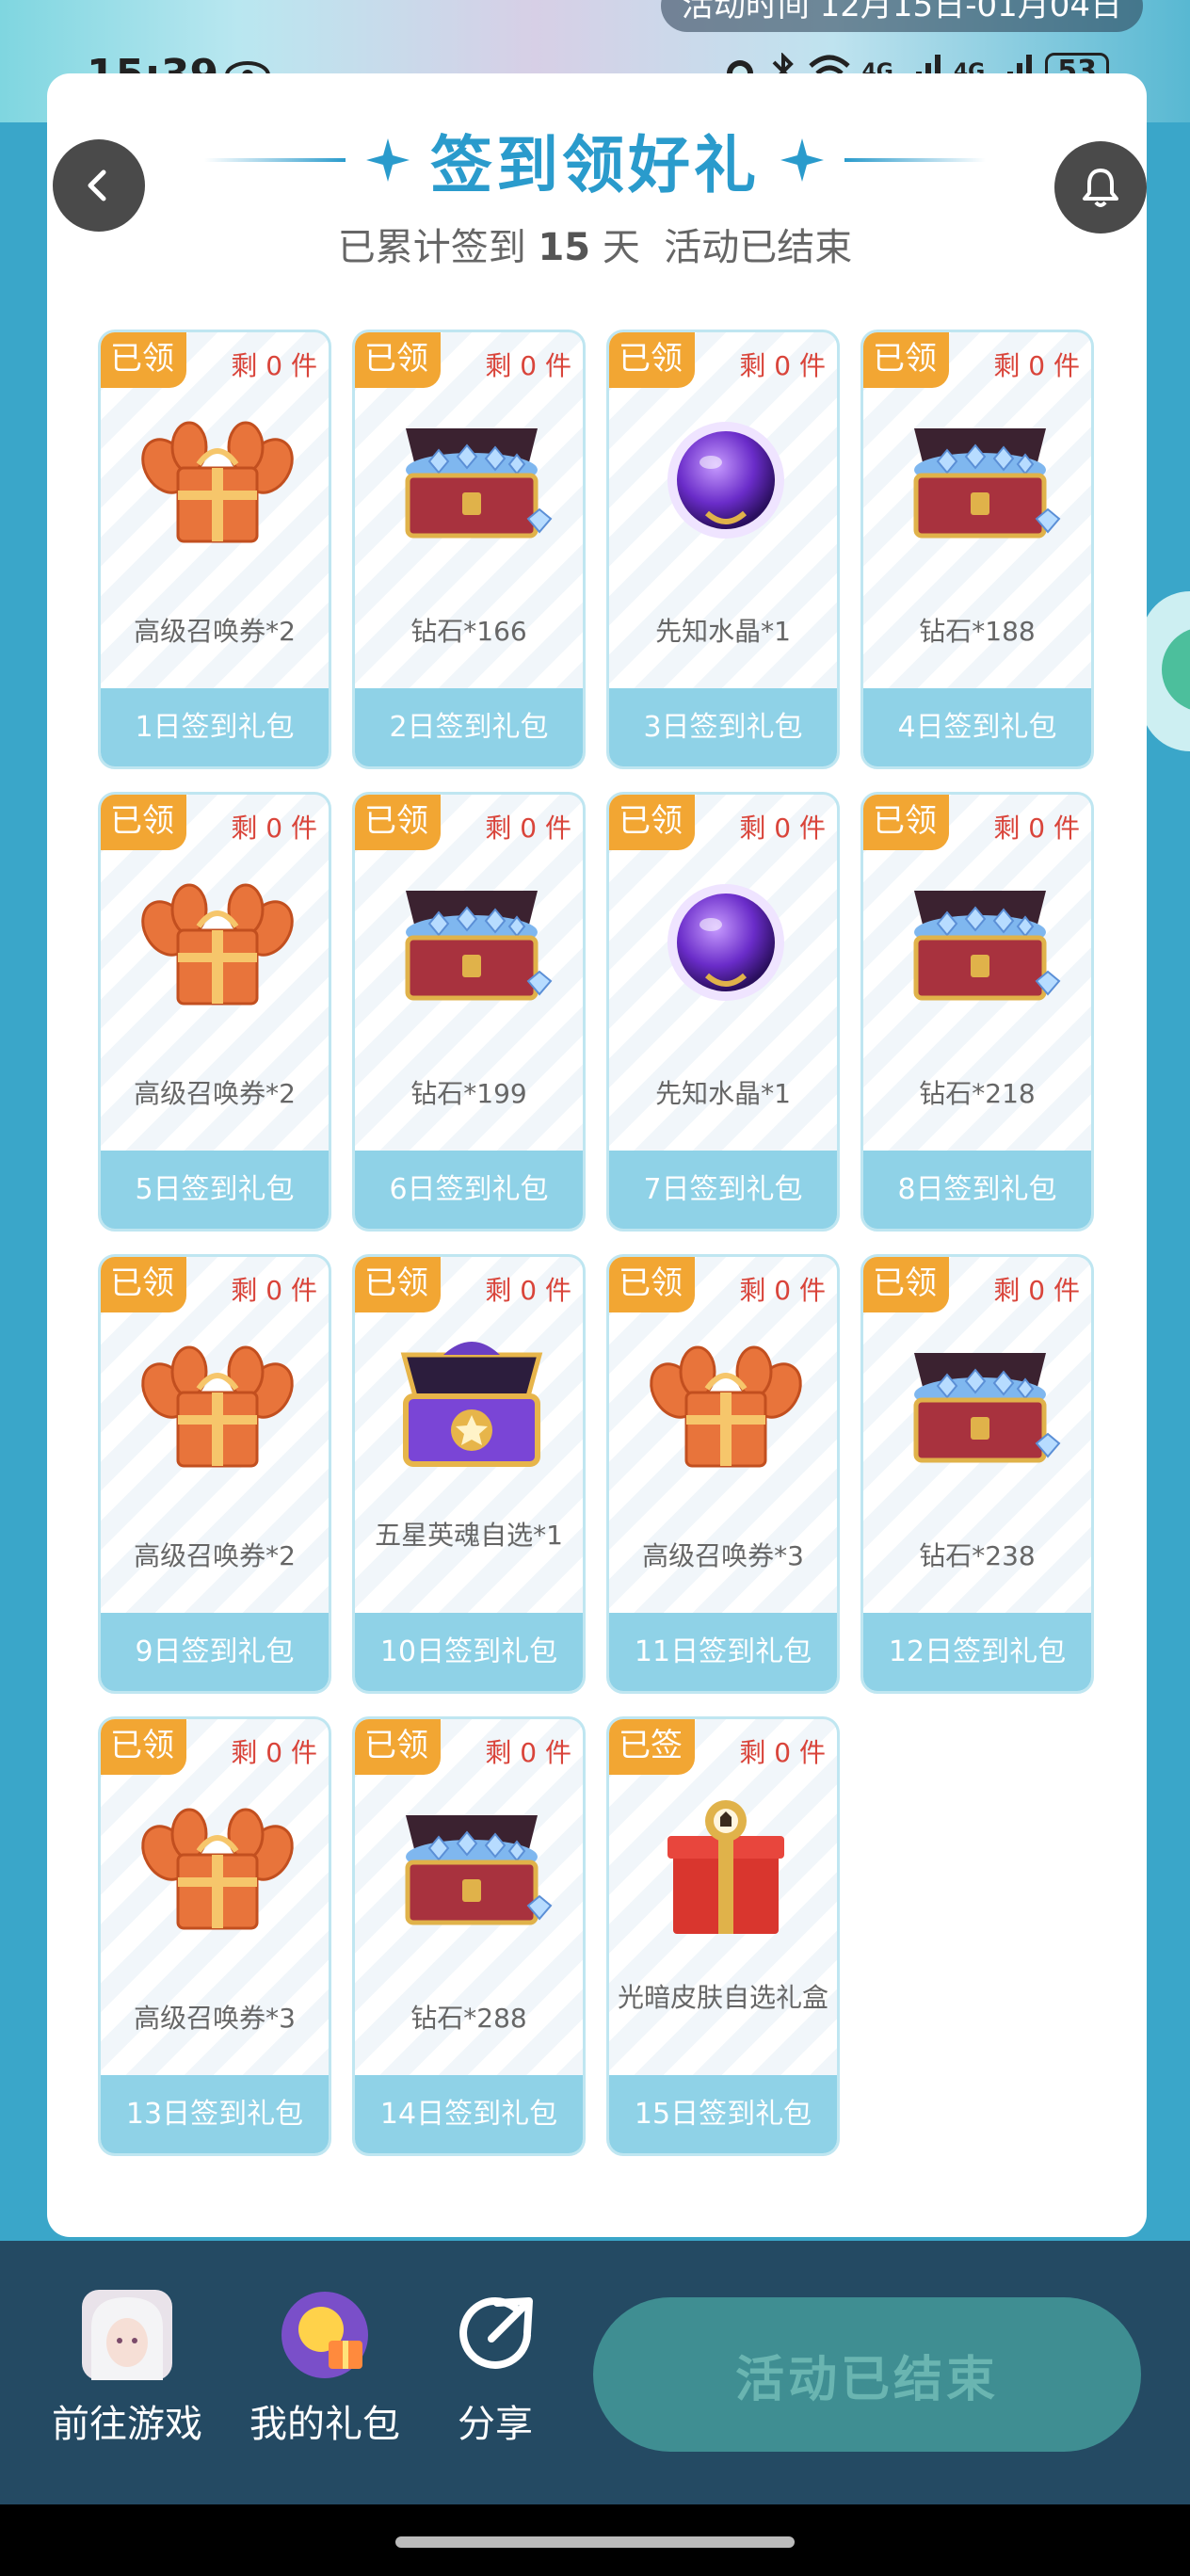  I want to click on my-gifts-button: 我的礼包, so click(324, 2369).